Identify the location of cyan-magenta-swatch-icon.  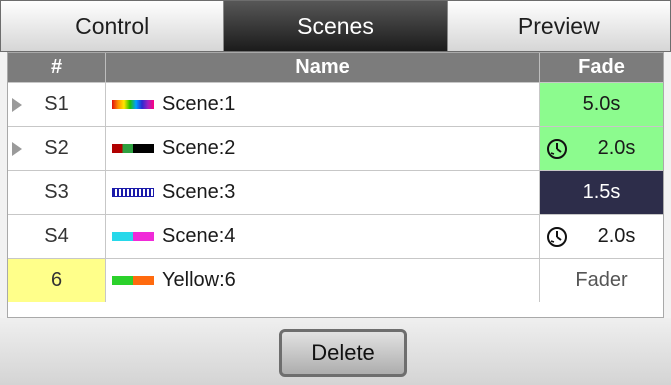
(133, 236).